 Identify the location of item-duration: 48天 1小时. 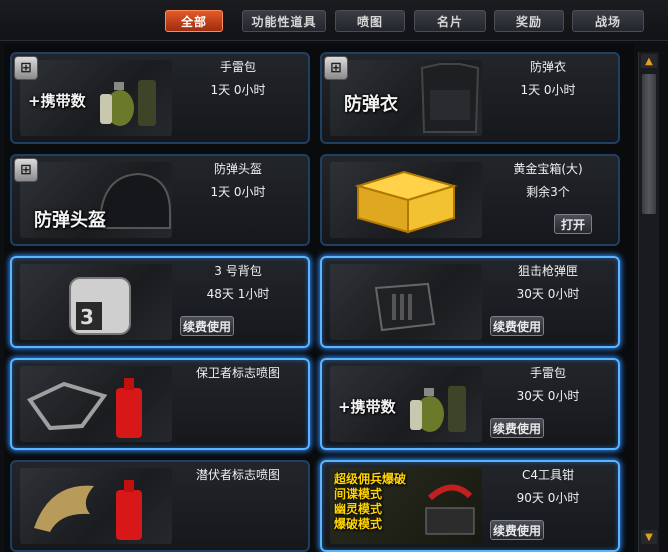
(238, 294).